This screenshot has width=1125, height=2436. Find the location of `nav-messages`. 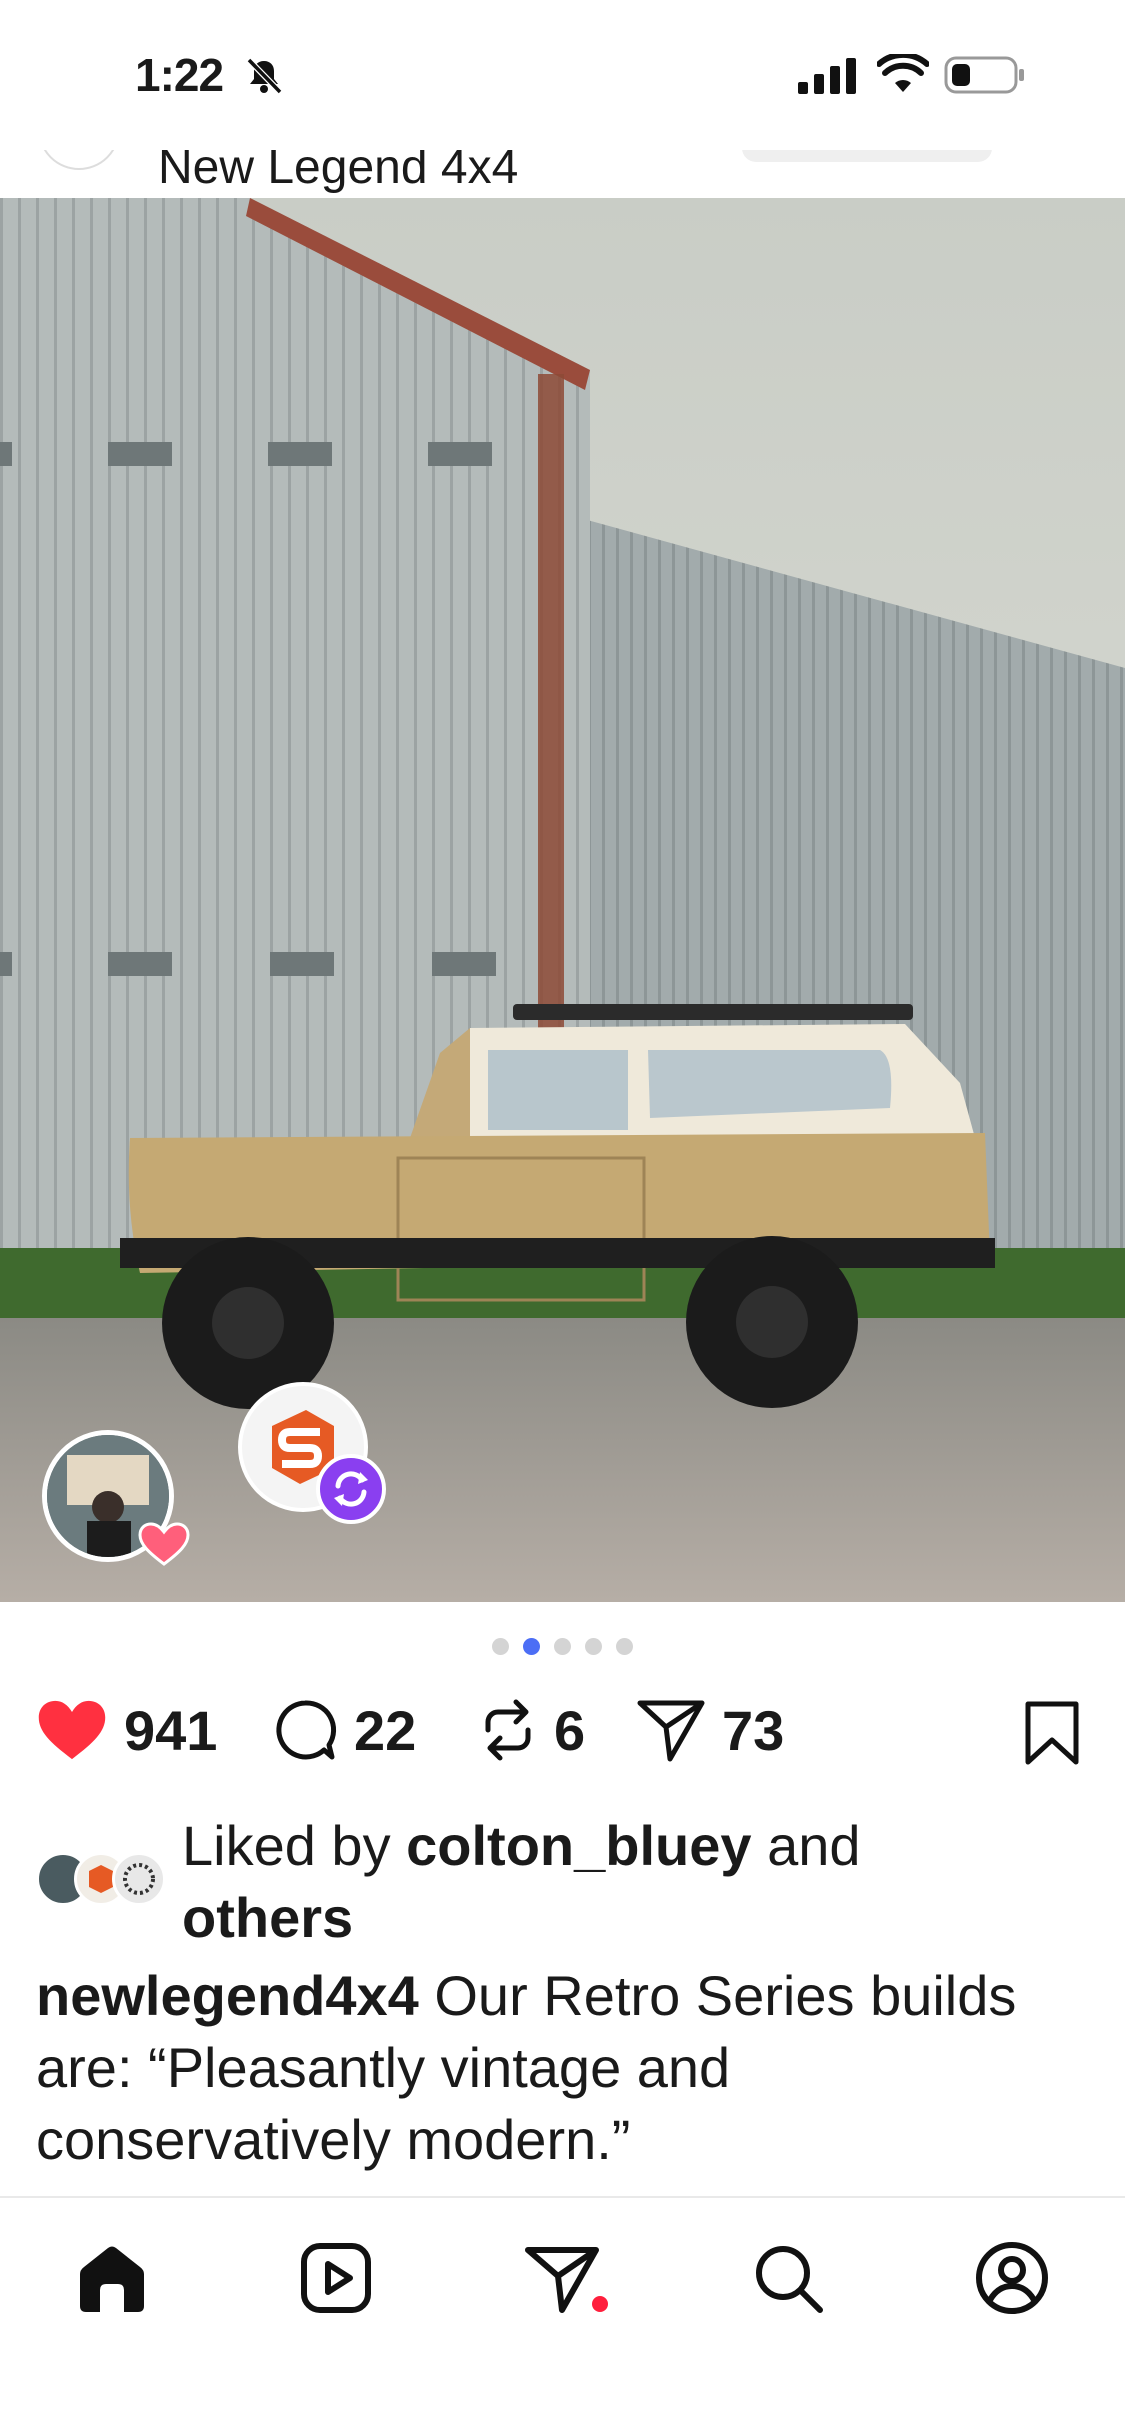

nav-messages is located at coordinates (562, 2278).